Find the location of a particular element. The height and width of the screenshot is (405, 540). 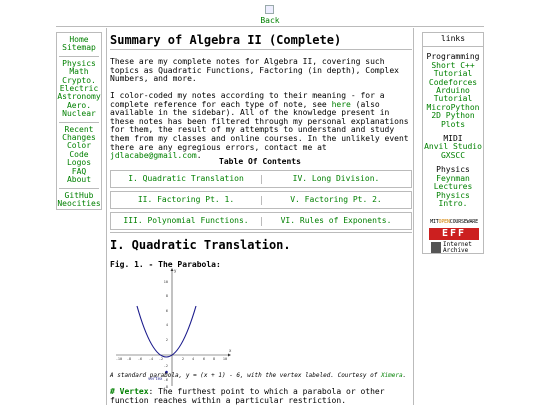

x-axis-label: x is located at coordinates (230, 350).